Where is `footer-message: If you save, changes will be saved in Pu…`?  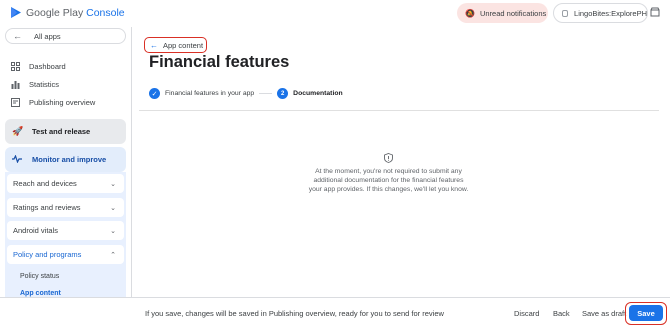 footer-message: If you save, changes will be saved in Pu… is located at coordinates (294, 313).